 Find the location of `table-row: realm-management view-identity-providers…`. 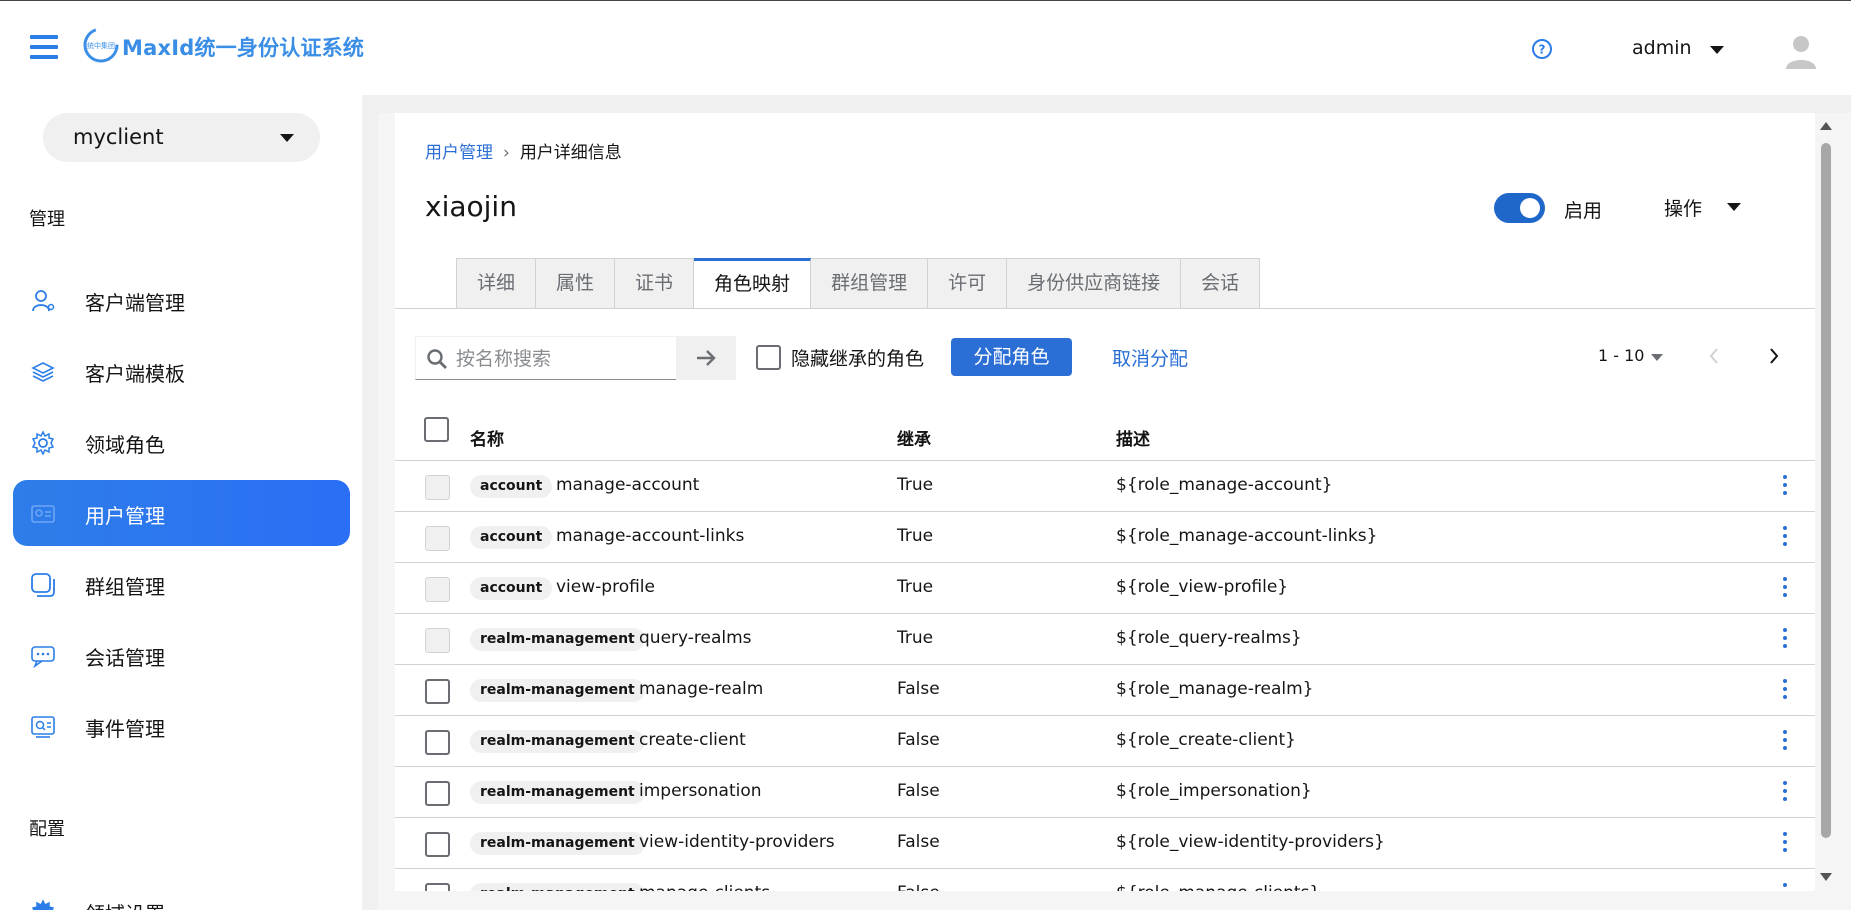

table-row: realm-management view-identity-providers… is located at coordinates (1105, 843).